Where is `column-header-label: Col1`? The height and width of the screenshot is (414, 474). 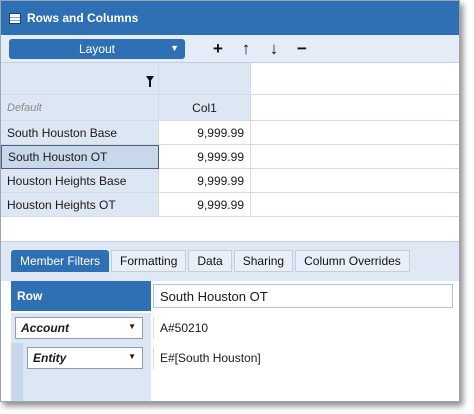
column-header-label: Col1 is located at coordinates (204, 107).